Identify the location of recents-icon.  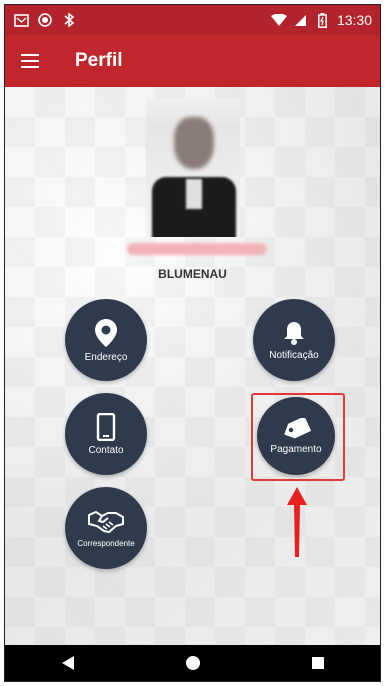
(318, 663).